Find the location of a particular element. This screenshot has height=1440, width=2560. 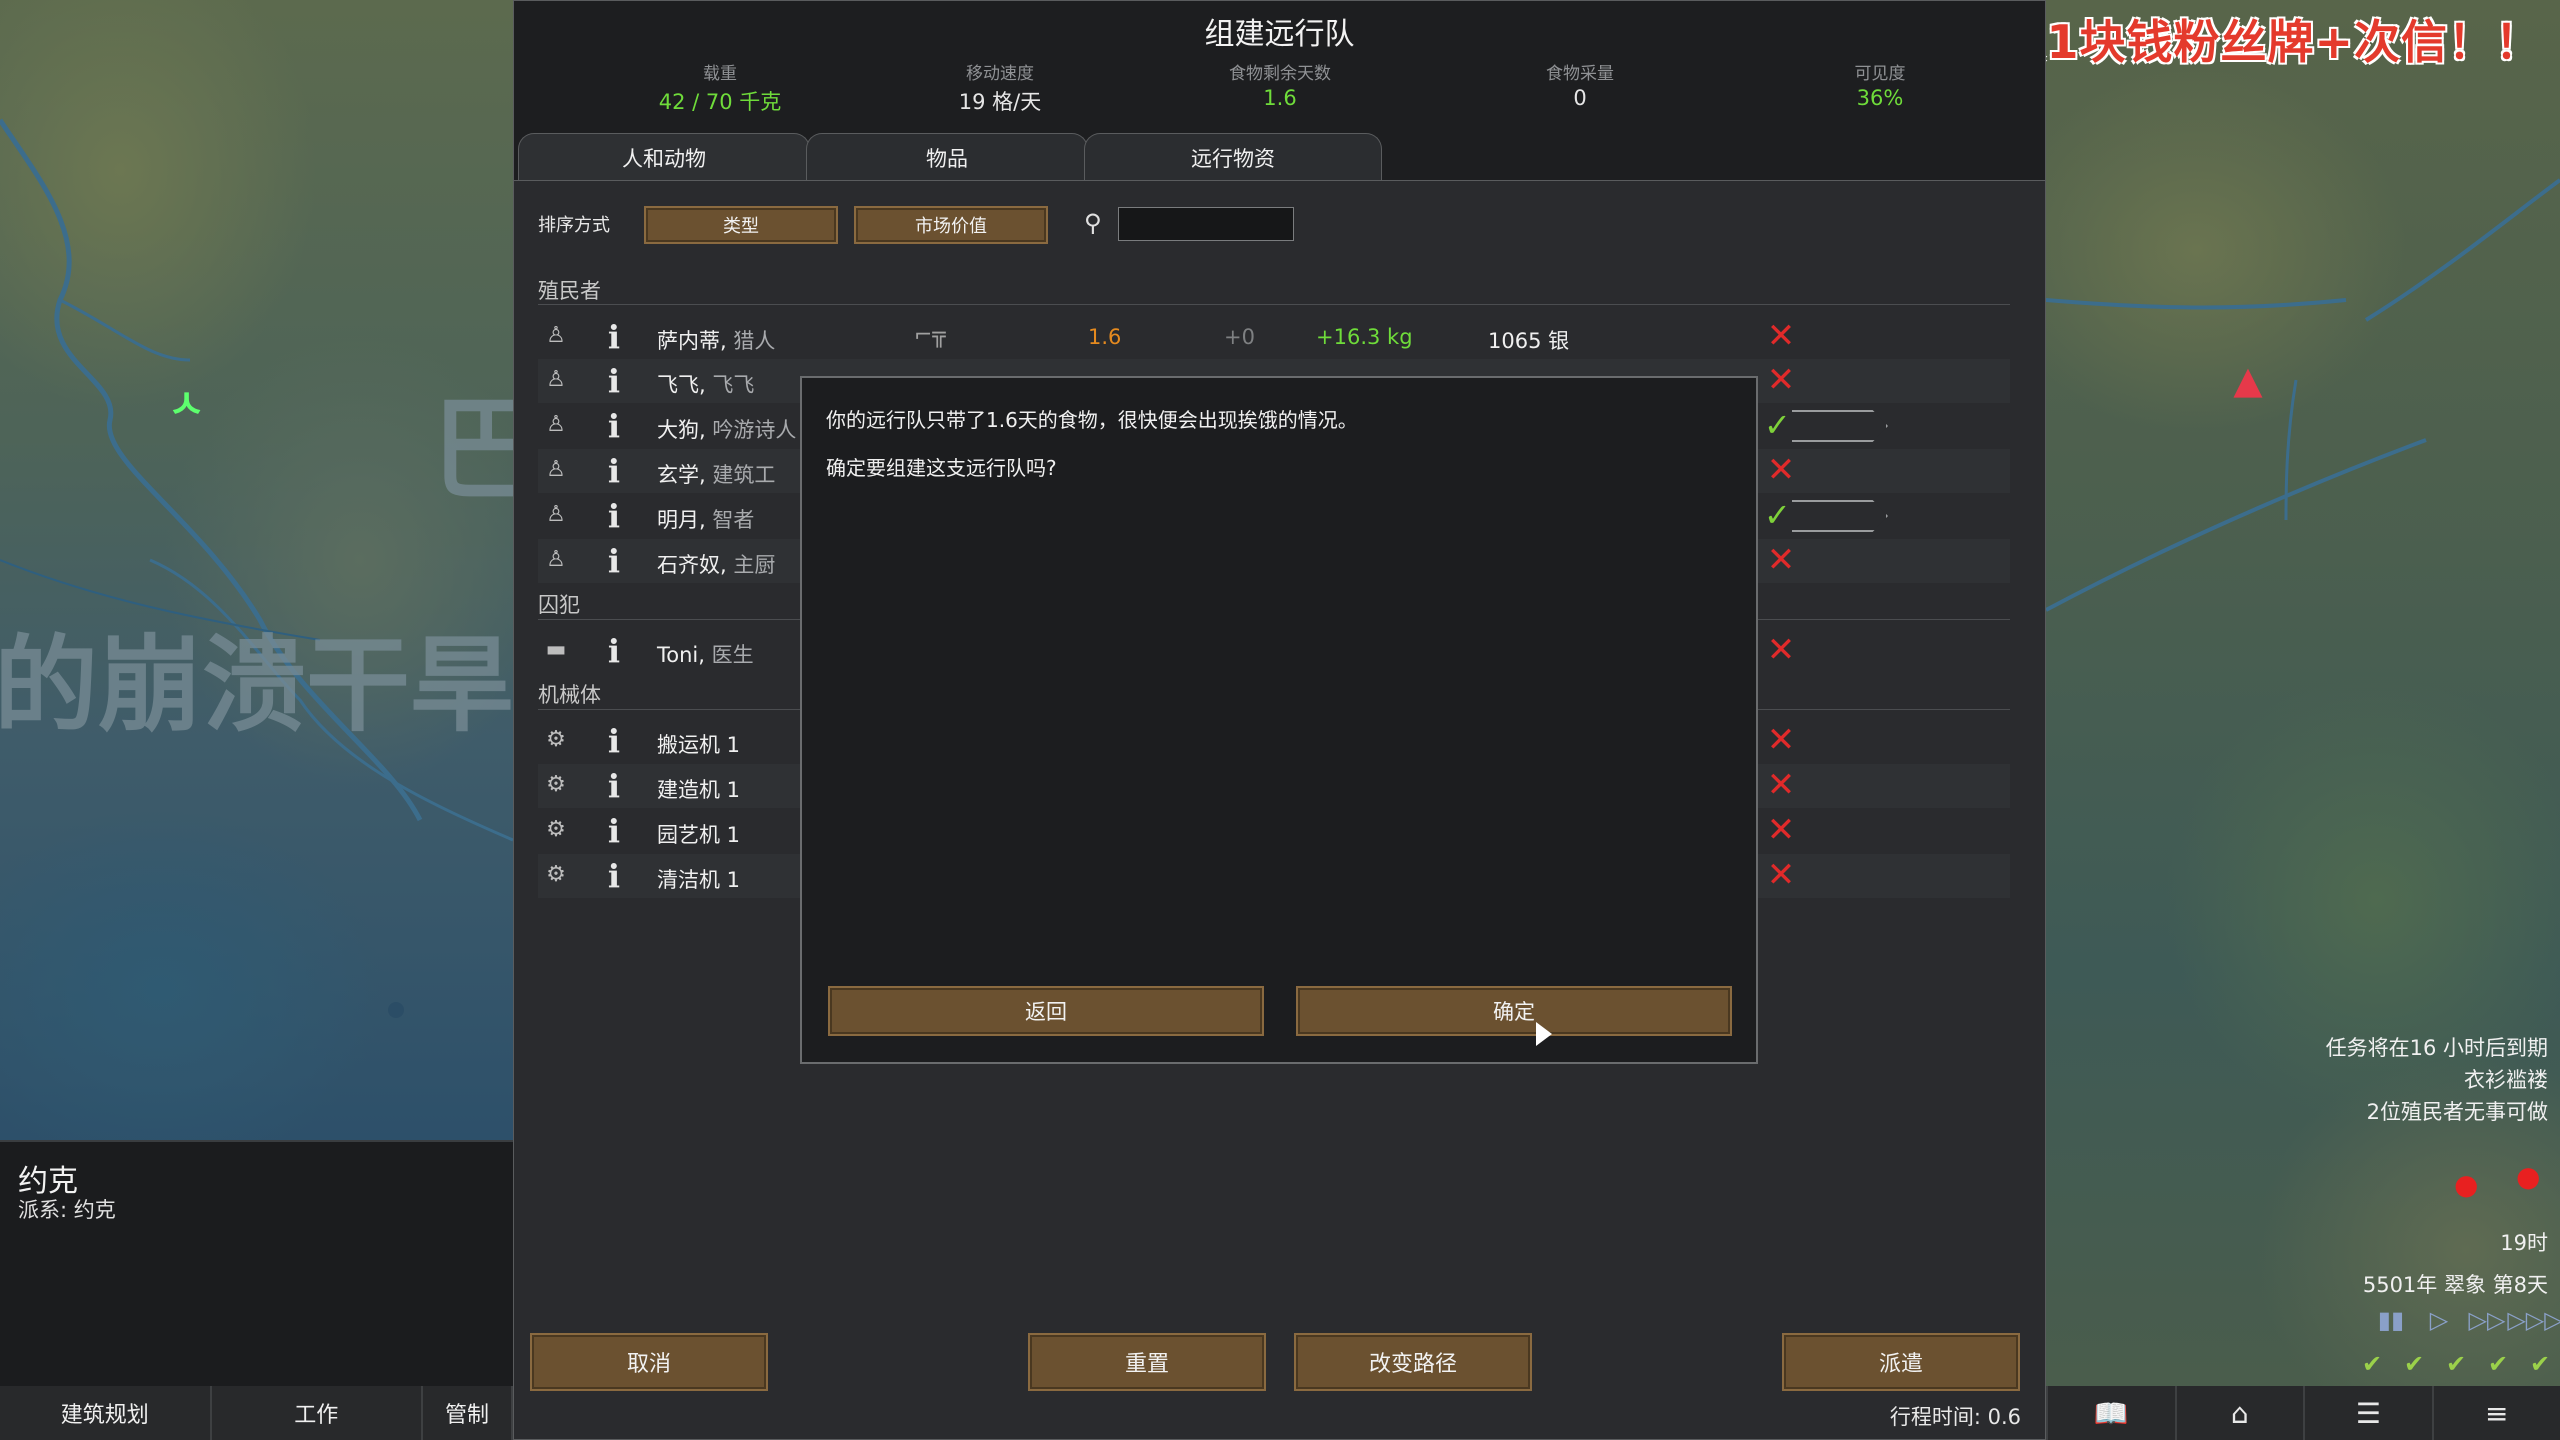

change-route-button: 改变路径 is located at coordinates (1413, 1362).